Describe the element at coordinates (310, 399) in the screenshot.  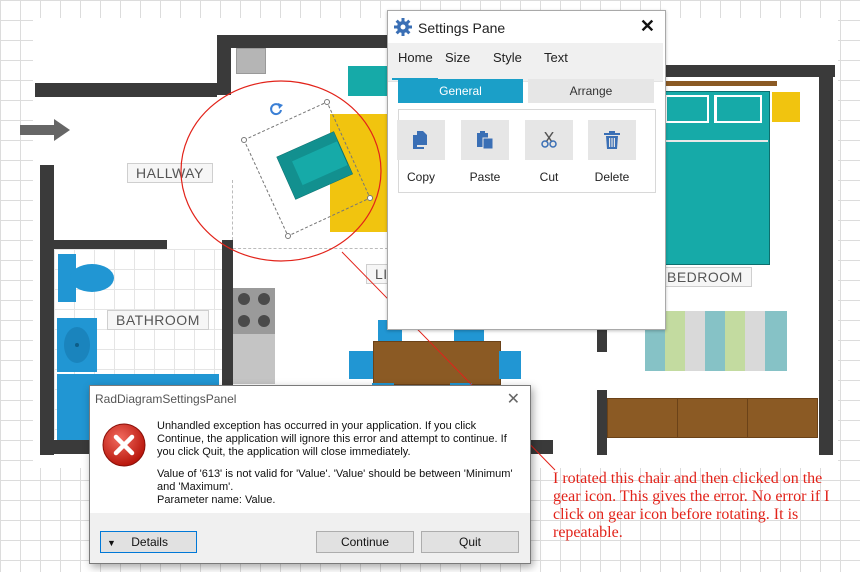
I see `error-dialog-titlebar: RadDiagramSettingsPanel ✕` at that location.